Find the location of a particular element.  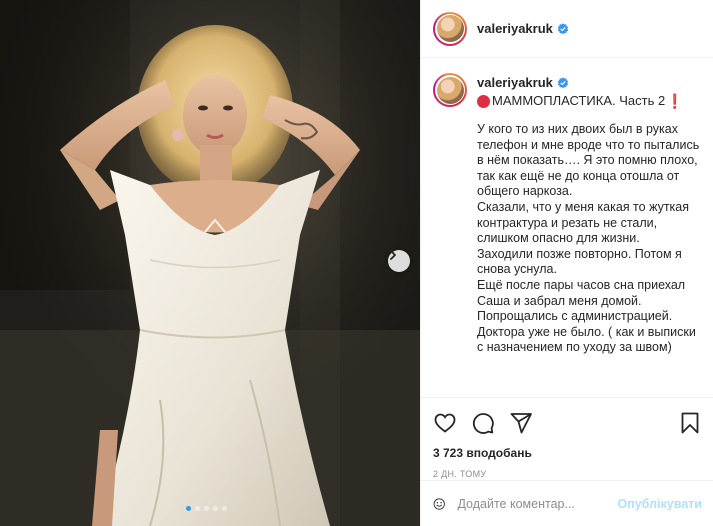

add-comment-bar: Опублікувати is located at coordinates (567, 503).